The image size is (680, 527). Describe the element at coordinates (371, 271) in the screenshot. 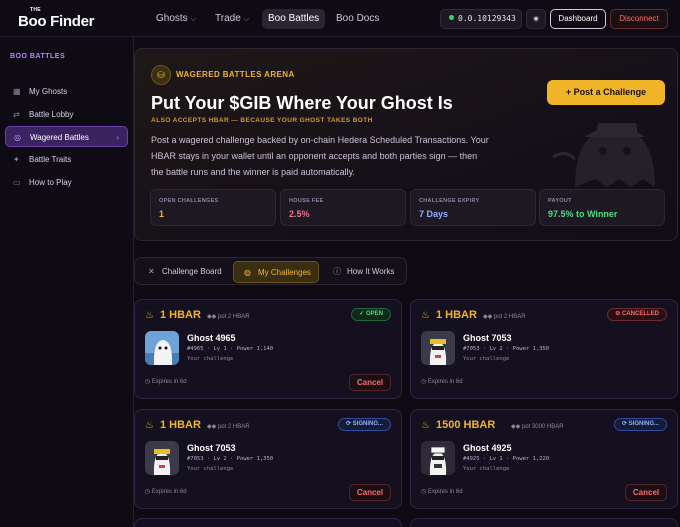

I see `tab-label: How It Works` at that location.